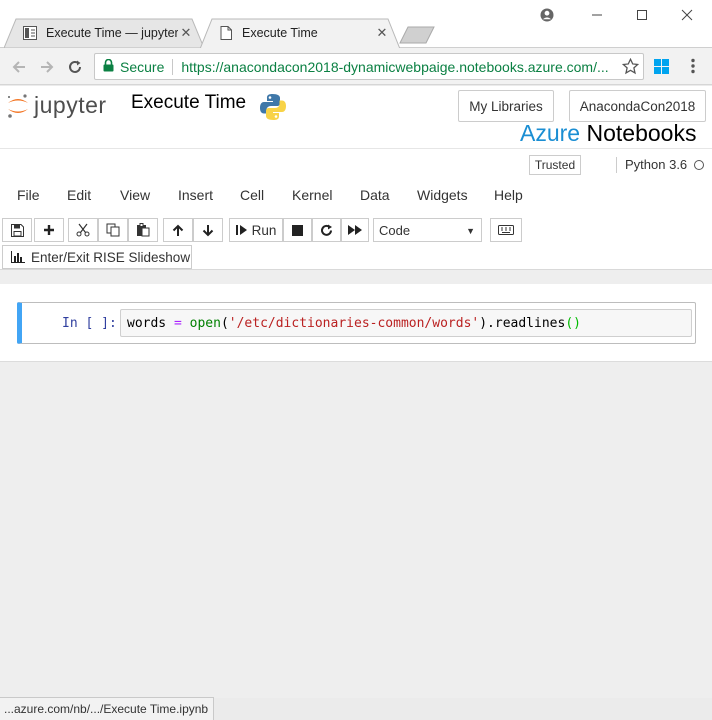  I want to click on my-libraries-button: My Libraries, so click(506, 106).